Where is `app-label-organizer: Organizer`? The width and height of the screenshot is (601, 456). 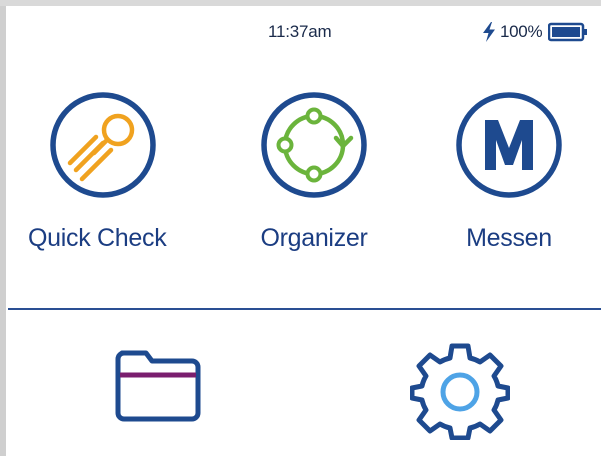
app-label-organizer: Organizer is located at coordinates (314, 238).